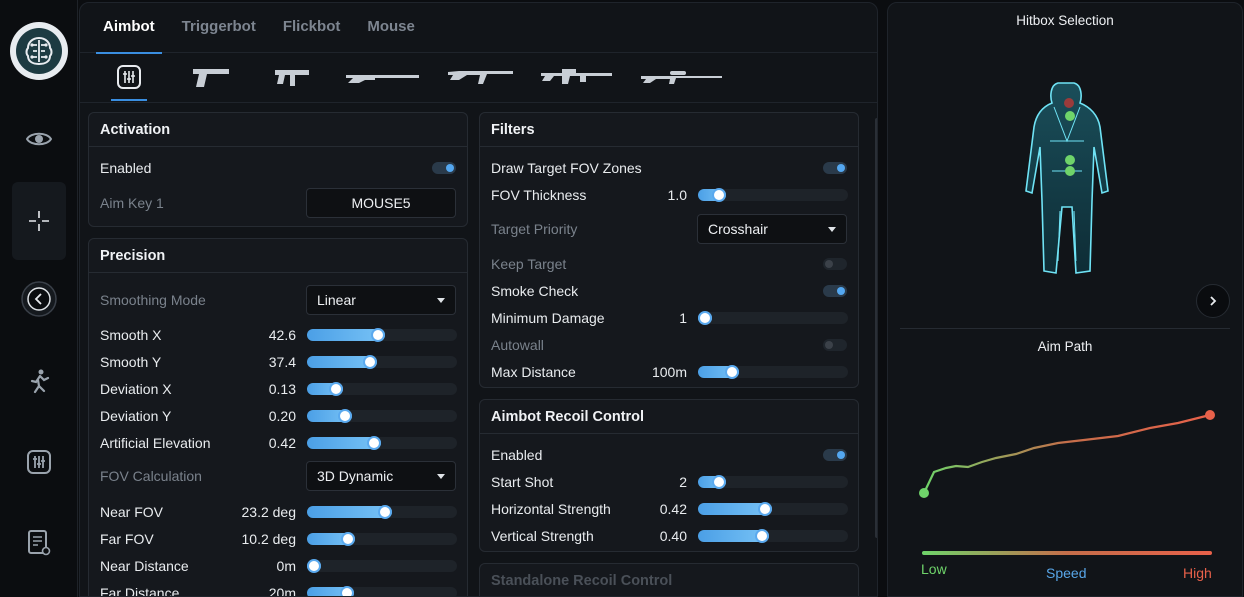 The image size is (1244, 597). I want to click on fov-thickness-slider, so click(773, 195).